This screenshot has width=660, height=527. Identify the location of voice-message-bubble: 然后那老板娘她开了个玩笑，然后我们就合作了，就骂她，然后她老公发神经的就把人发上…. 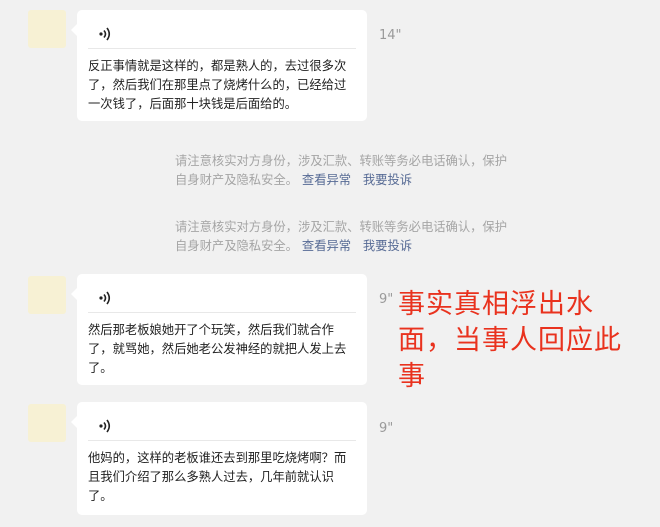
(219, 329).